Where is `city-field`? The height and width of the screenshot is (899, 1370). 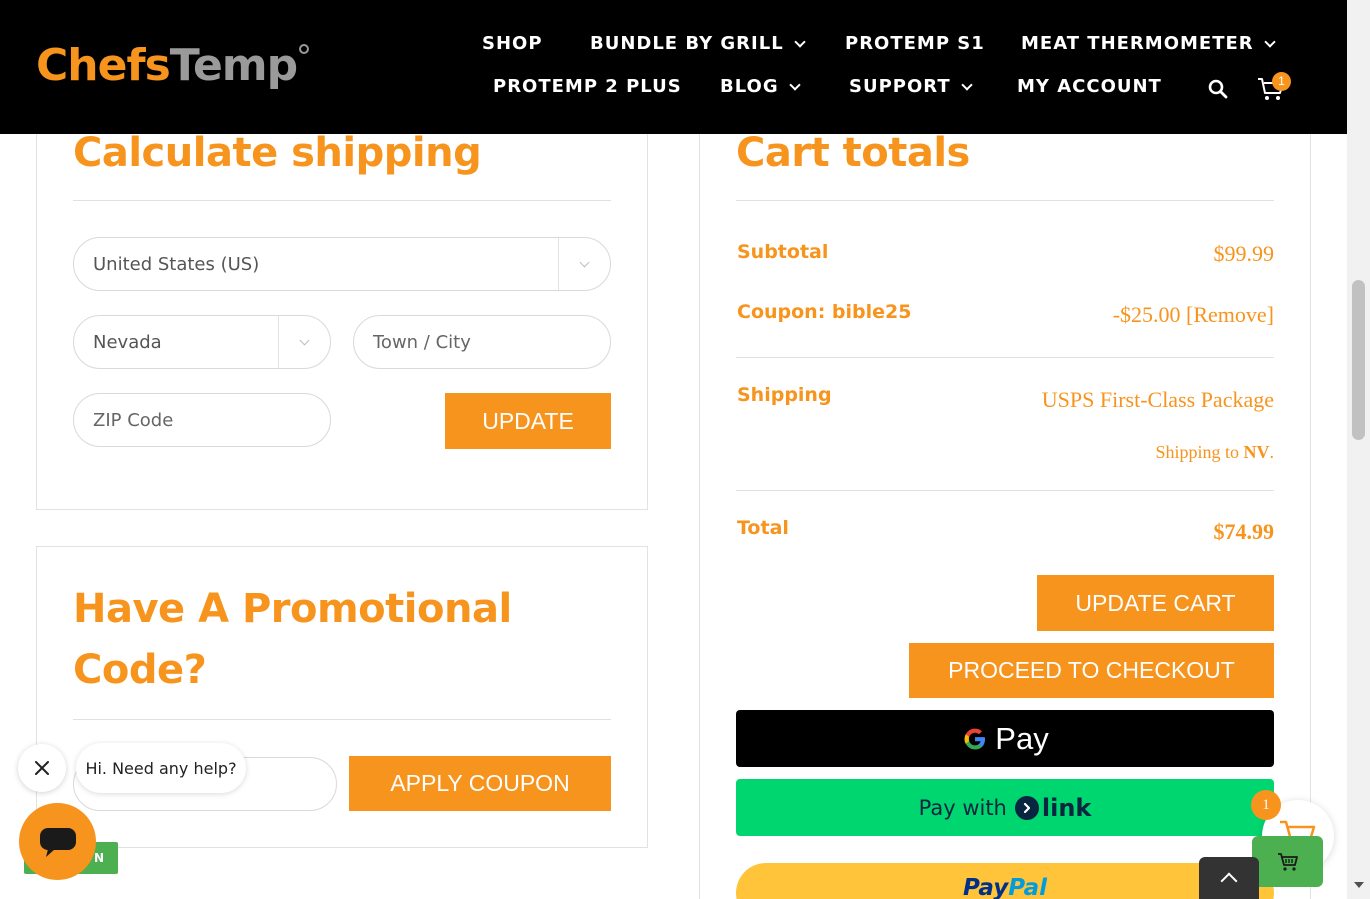
city-field is located at coordinates (482, 342).